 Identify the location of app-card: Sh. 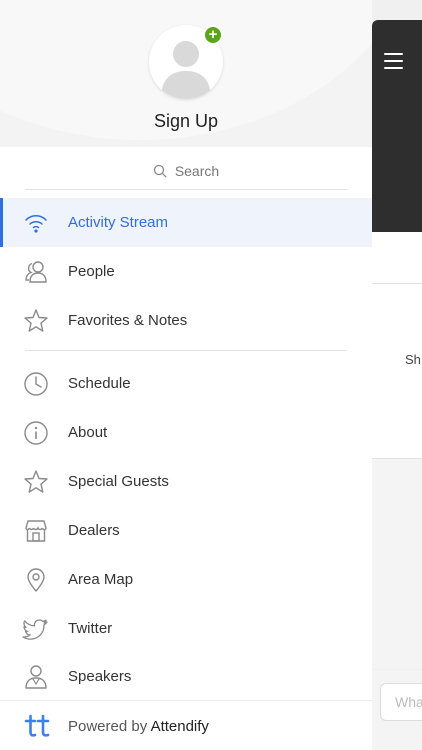
(397, 371).